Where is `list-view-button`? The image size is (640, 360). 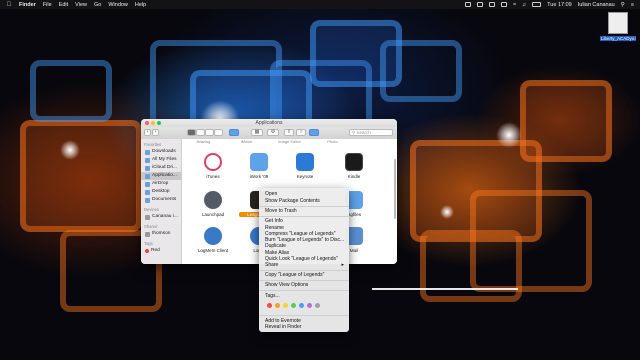
list-view-button is located at coordinates (200, 132).